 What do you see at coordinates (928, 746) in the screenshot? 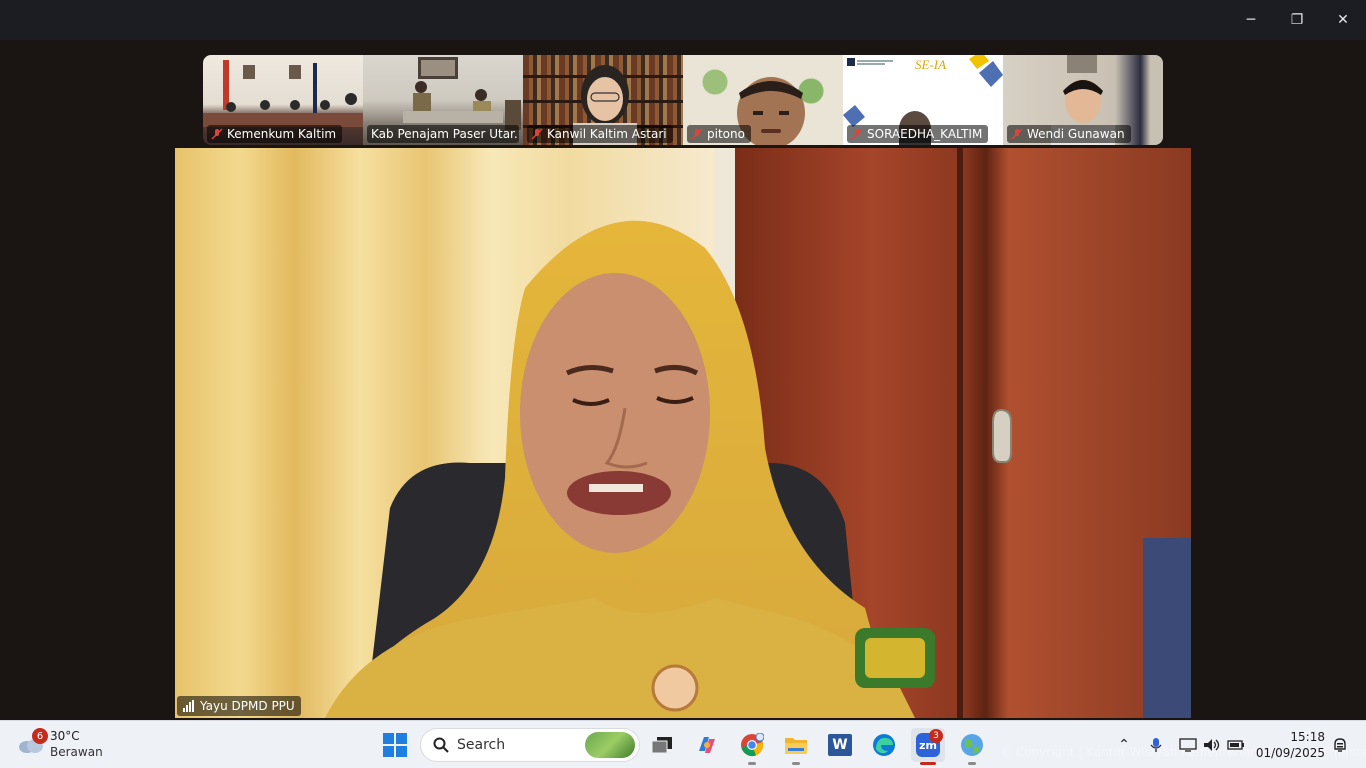
I see `taskbar-app-zoom: zm 3` at bounding box center [928, 746].